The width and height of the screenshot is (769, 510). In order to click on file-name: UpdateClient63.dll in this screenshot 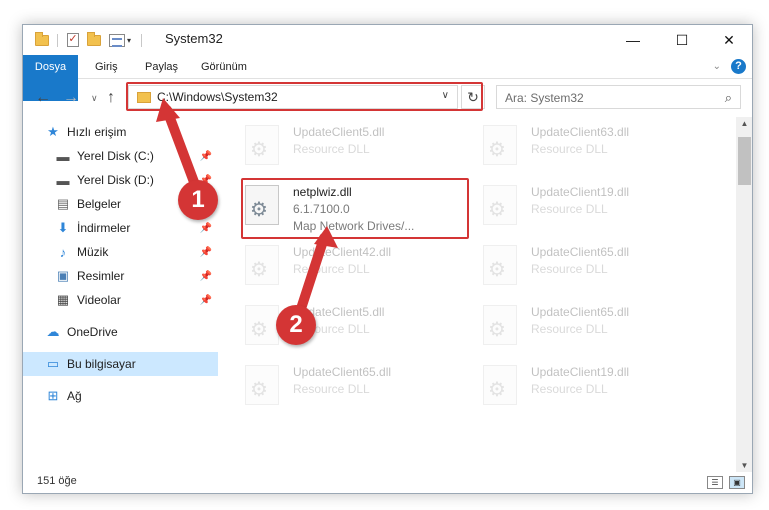, I will do `click(580, 132)`.